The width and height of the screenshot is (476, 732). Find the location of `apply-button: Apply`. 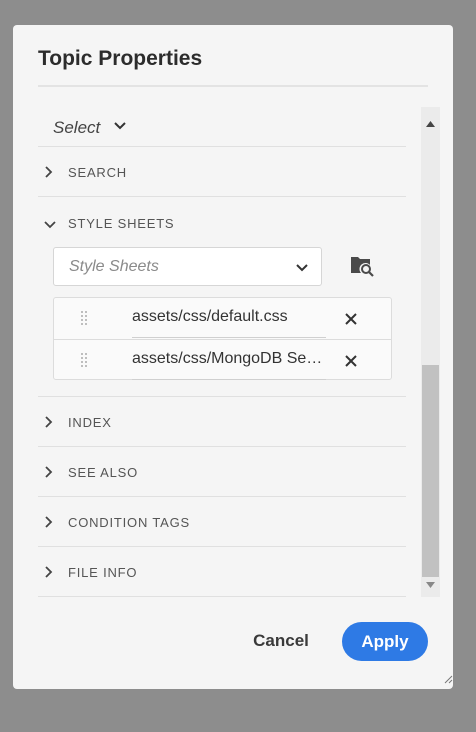

apply-button: Apply is located at coordinates (385, 641).